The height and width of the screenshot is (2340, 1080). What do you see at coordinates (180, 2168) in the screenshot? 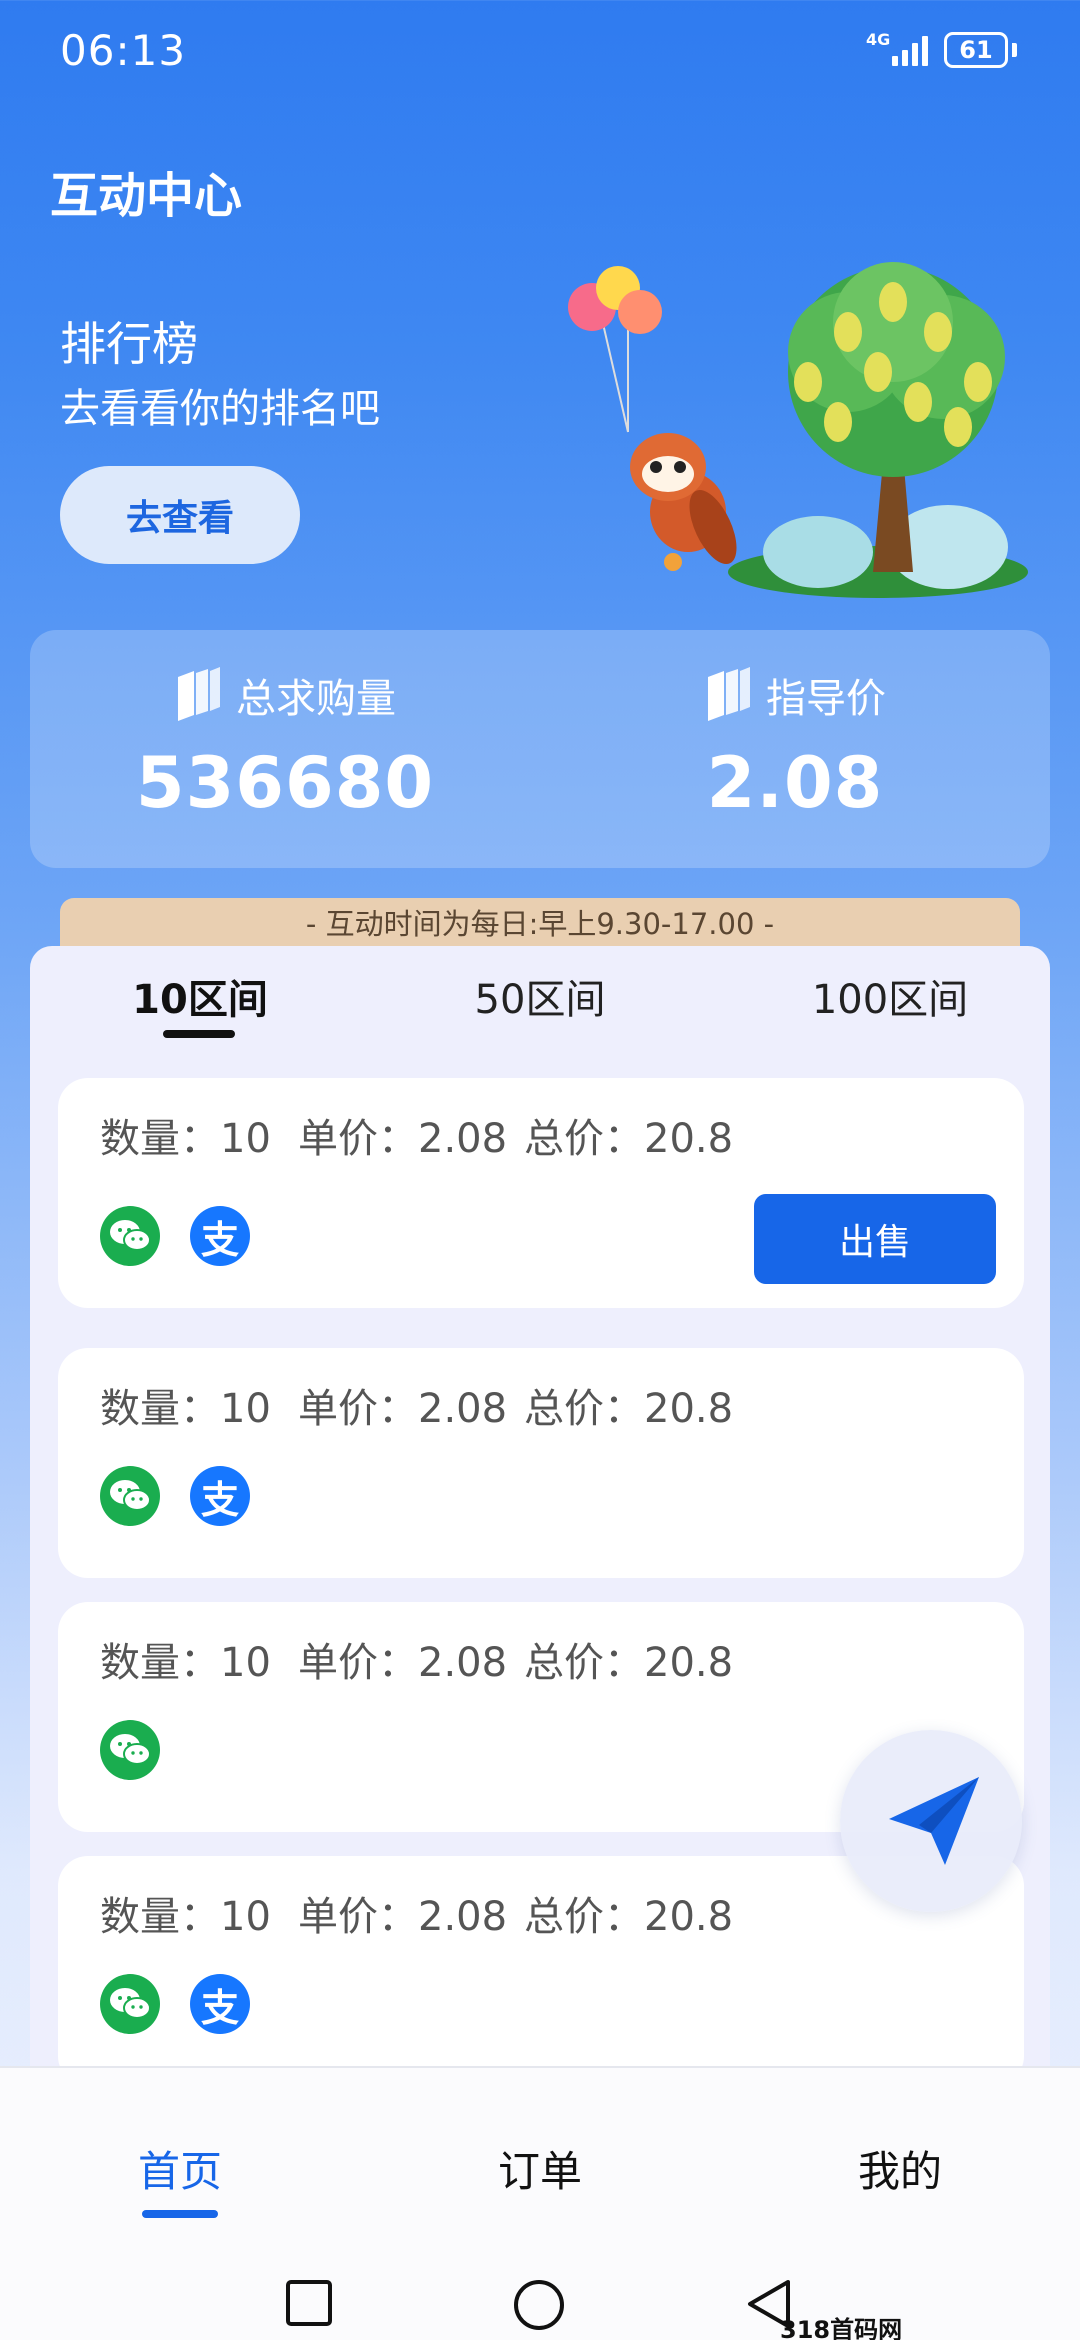
I see `nav-home: 首页` at bounding box center [180, 2168].